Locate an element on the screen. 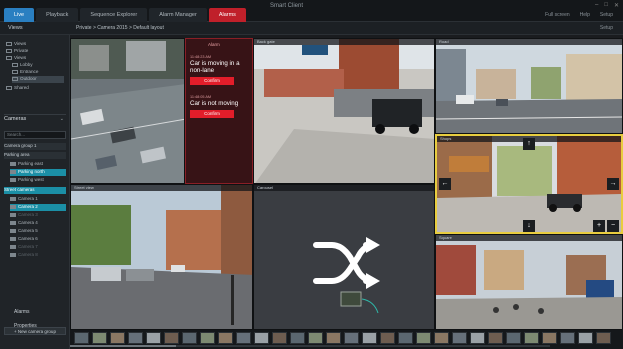 The width and height of the screenshot is (623, 349). maximize-icon: □ is located at coordinates (606, 5).